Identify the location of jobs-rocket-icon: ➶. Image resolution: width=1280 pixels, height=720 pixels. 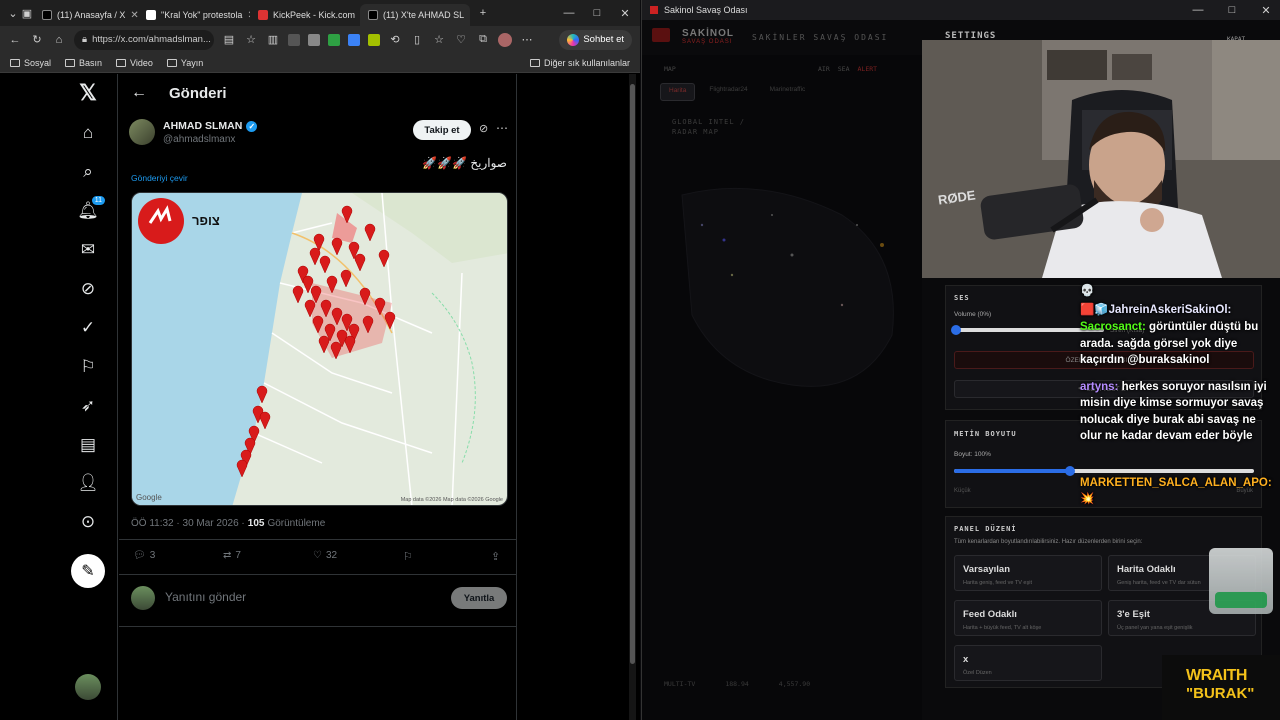
(88, 406).